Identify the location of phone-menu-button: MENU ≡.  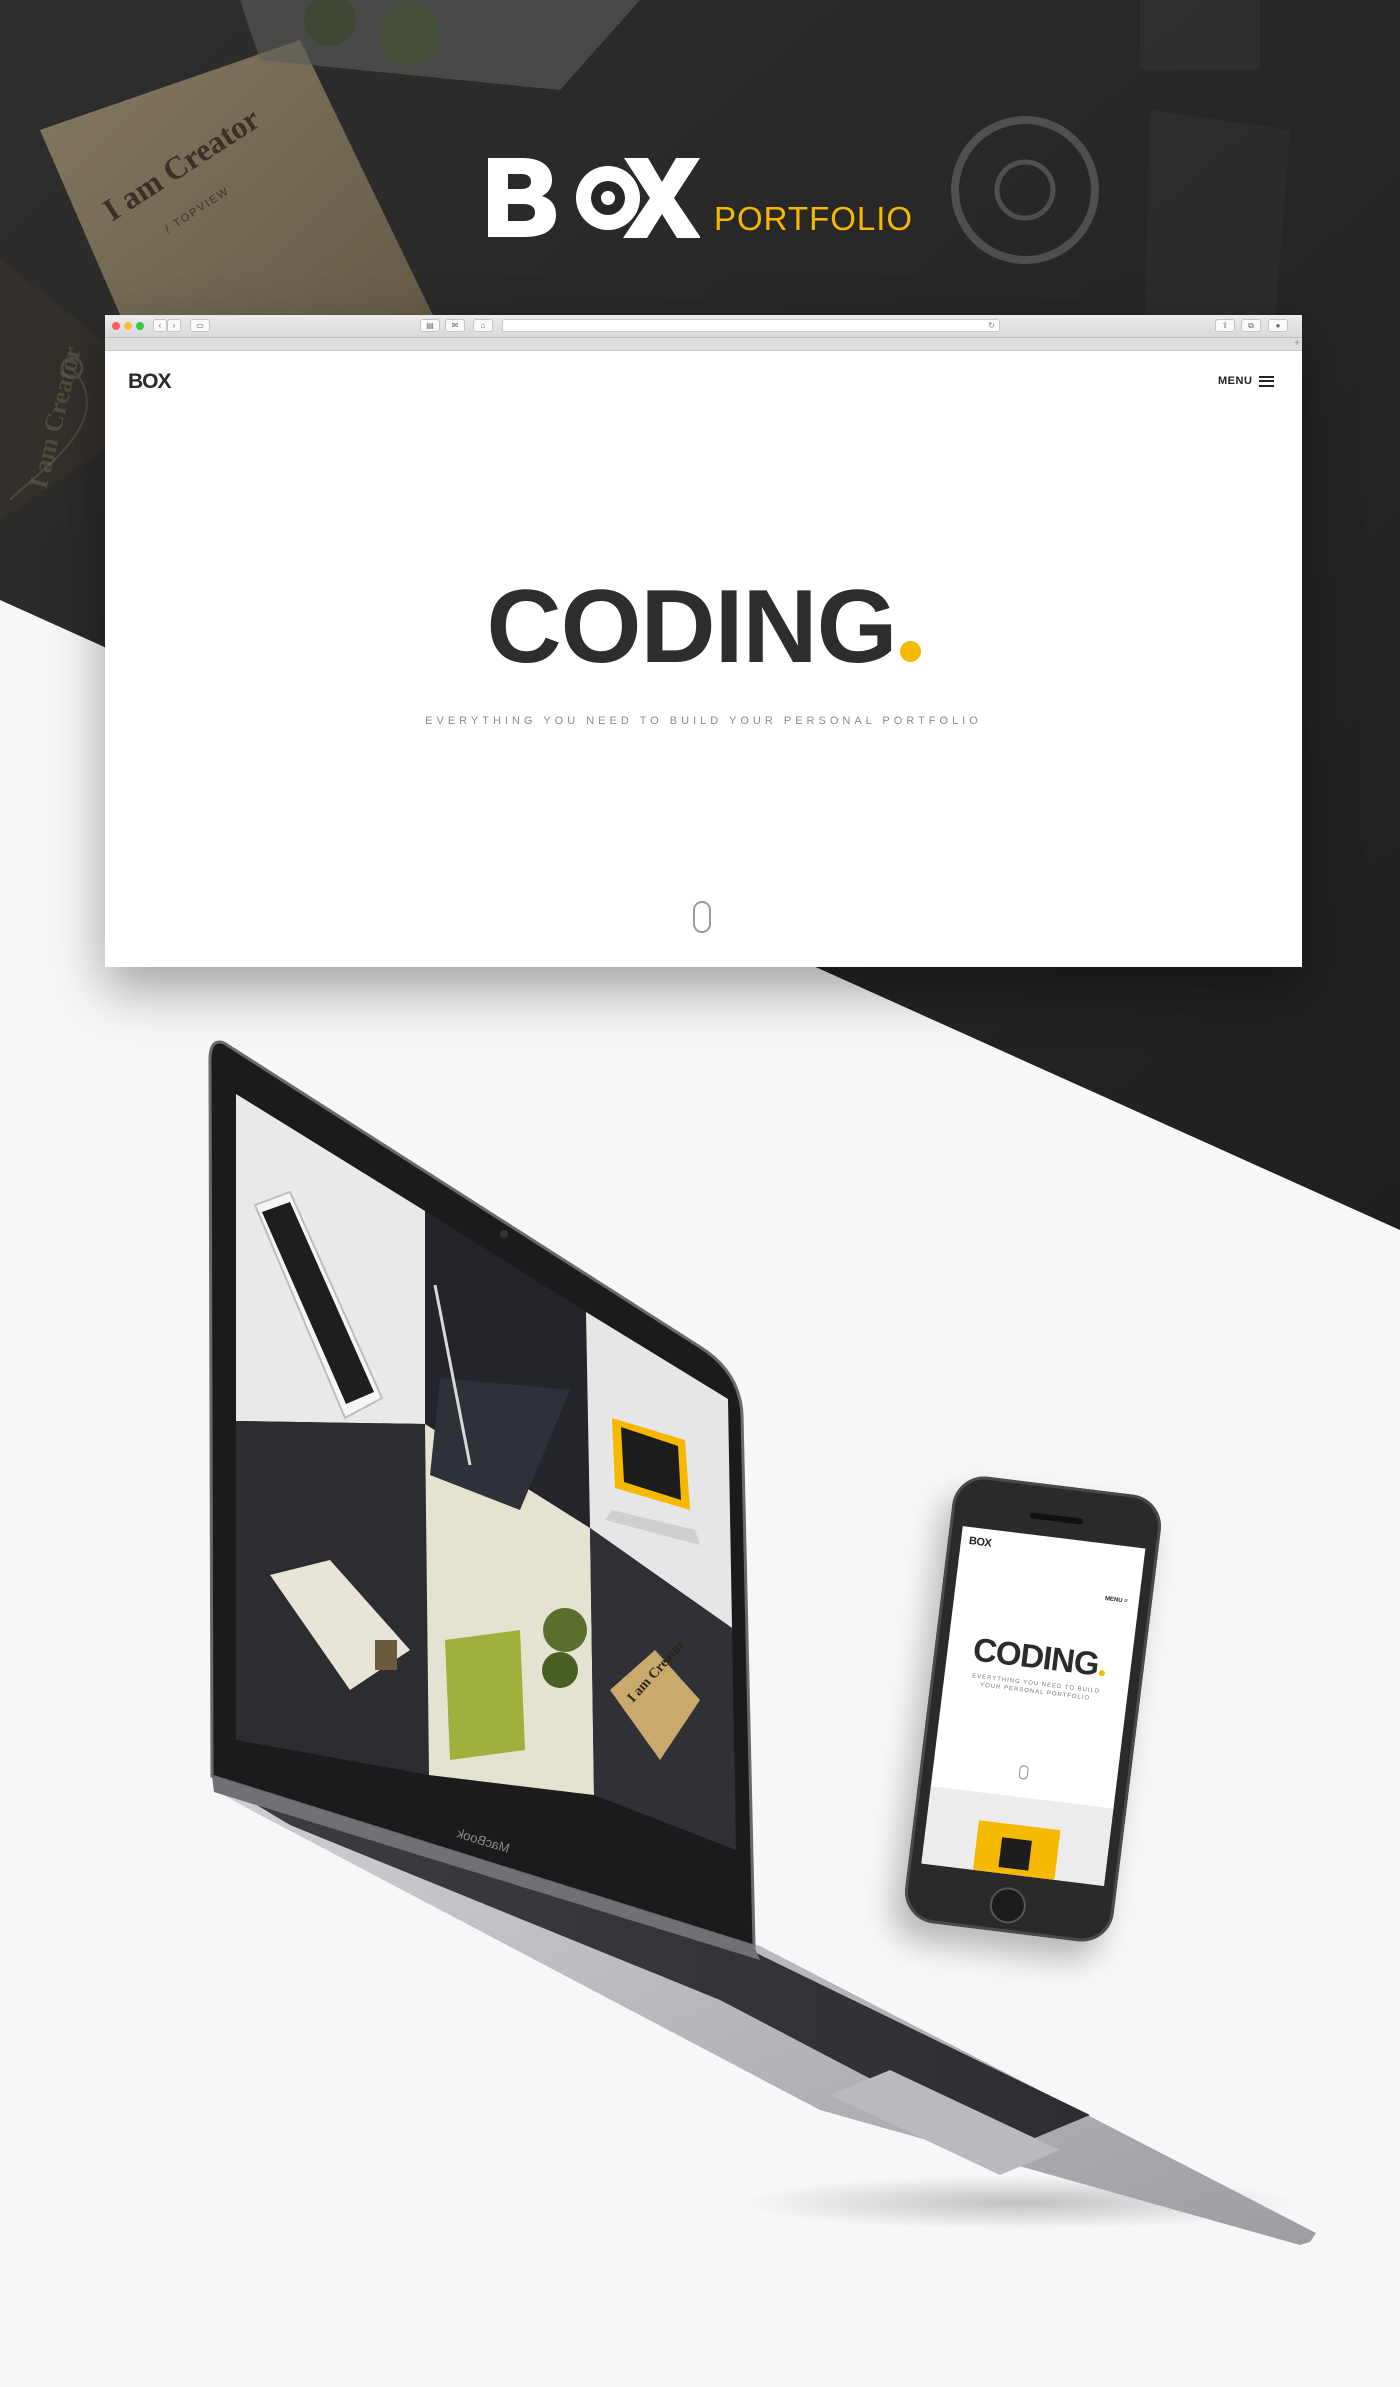
(1116, 1600).